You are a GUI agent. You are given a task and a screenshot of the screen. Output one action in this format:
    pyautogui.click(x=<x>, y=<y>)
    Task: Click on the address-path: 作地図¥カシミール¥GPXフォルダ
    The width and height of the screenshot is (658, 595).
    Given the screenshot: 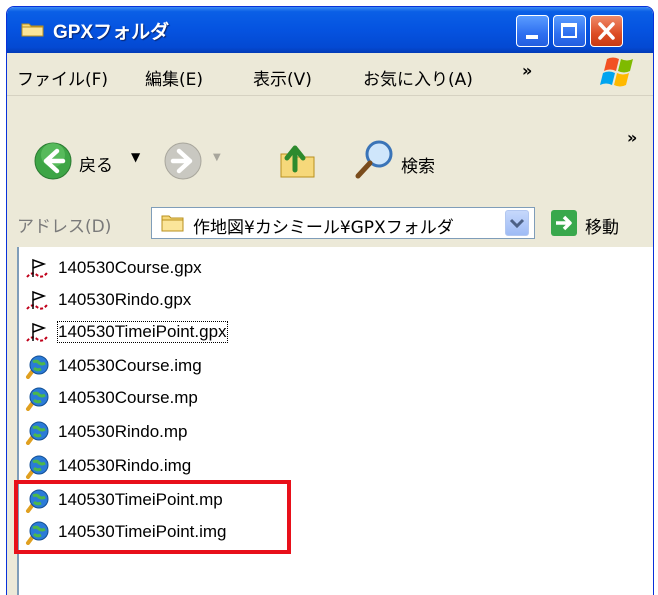 What is the action you would take?
    pyautogui.click(x=323, y=225)
    